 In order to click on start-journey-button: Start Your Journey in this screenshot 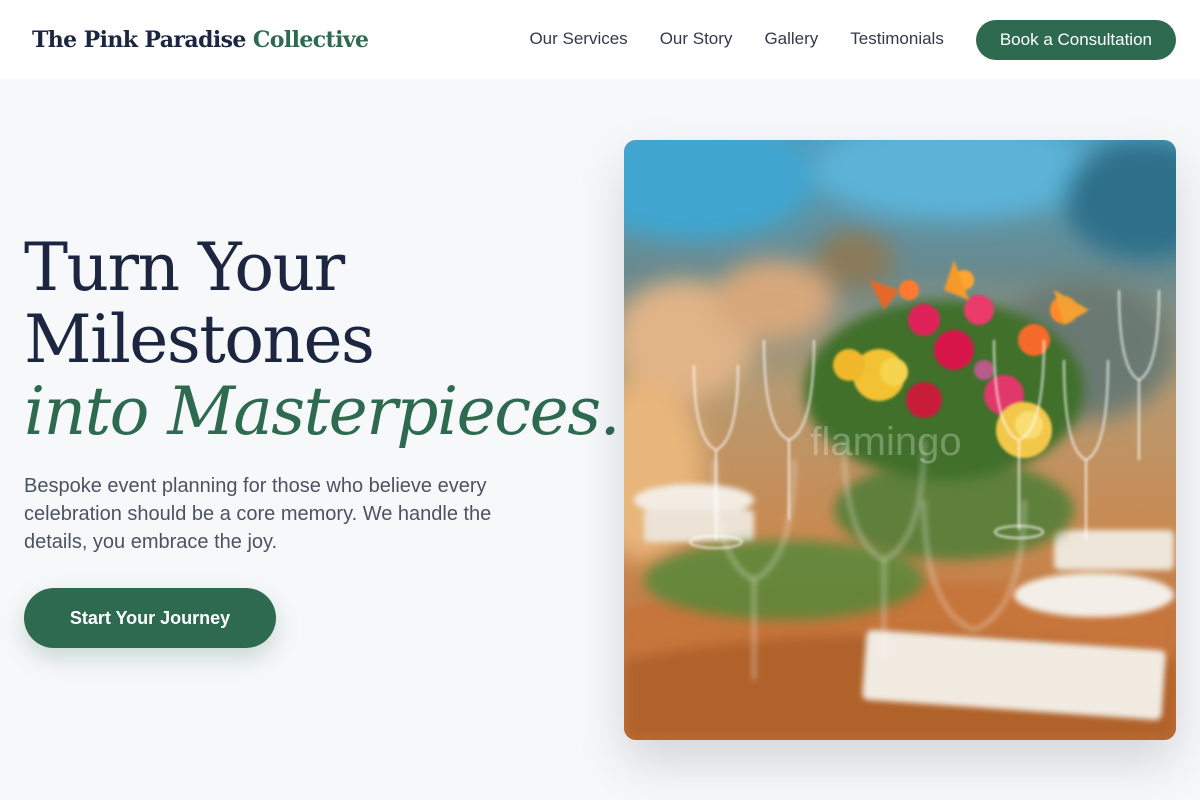, I will do `click(150, 618)`.